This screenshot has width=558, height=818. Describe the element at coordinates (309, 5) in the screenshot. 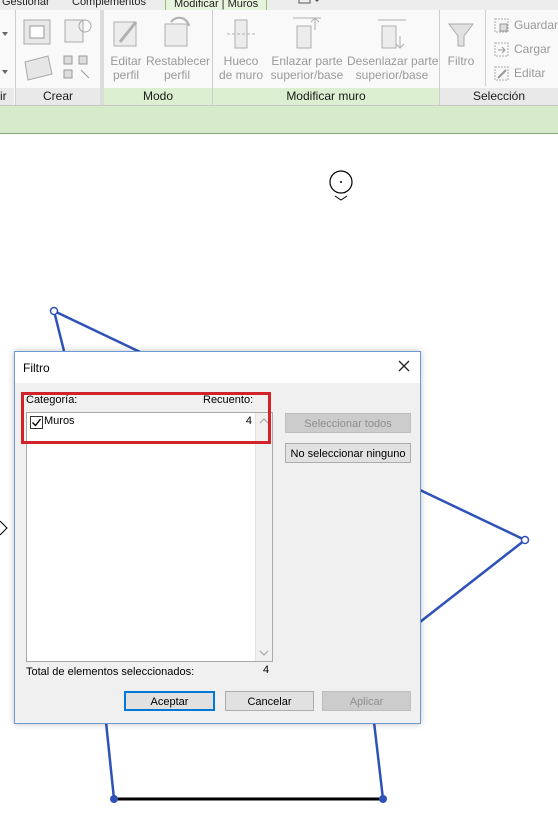

I see `tab-overflow-dropdown` at that location.